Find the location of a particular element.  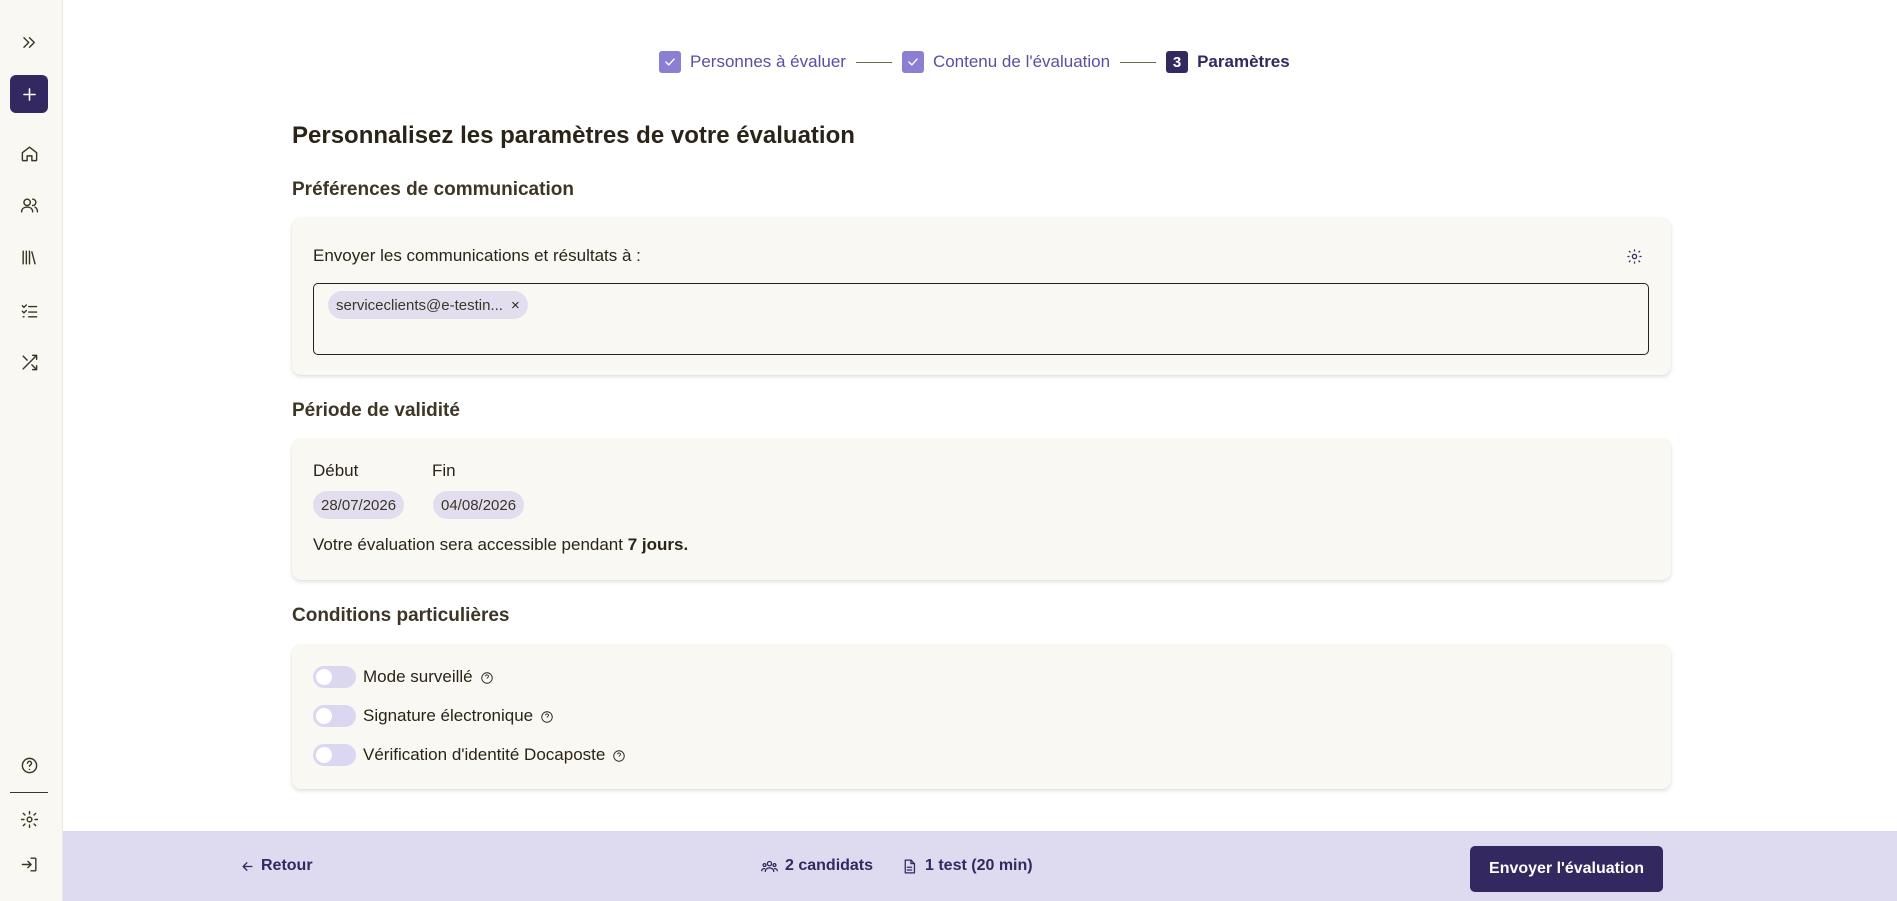

sidebar-item-tests is located at coordinates (29, 310).